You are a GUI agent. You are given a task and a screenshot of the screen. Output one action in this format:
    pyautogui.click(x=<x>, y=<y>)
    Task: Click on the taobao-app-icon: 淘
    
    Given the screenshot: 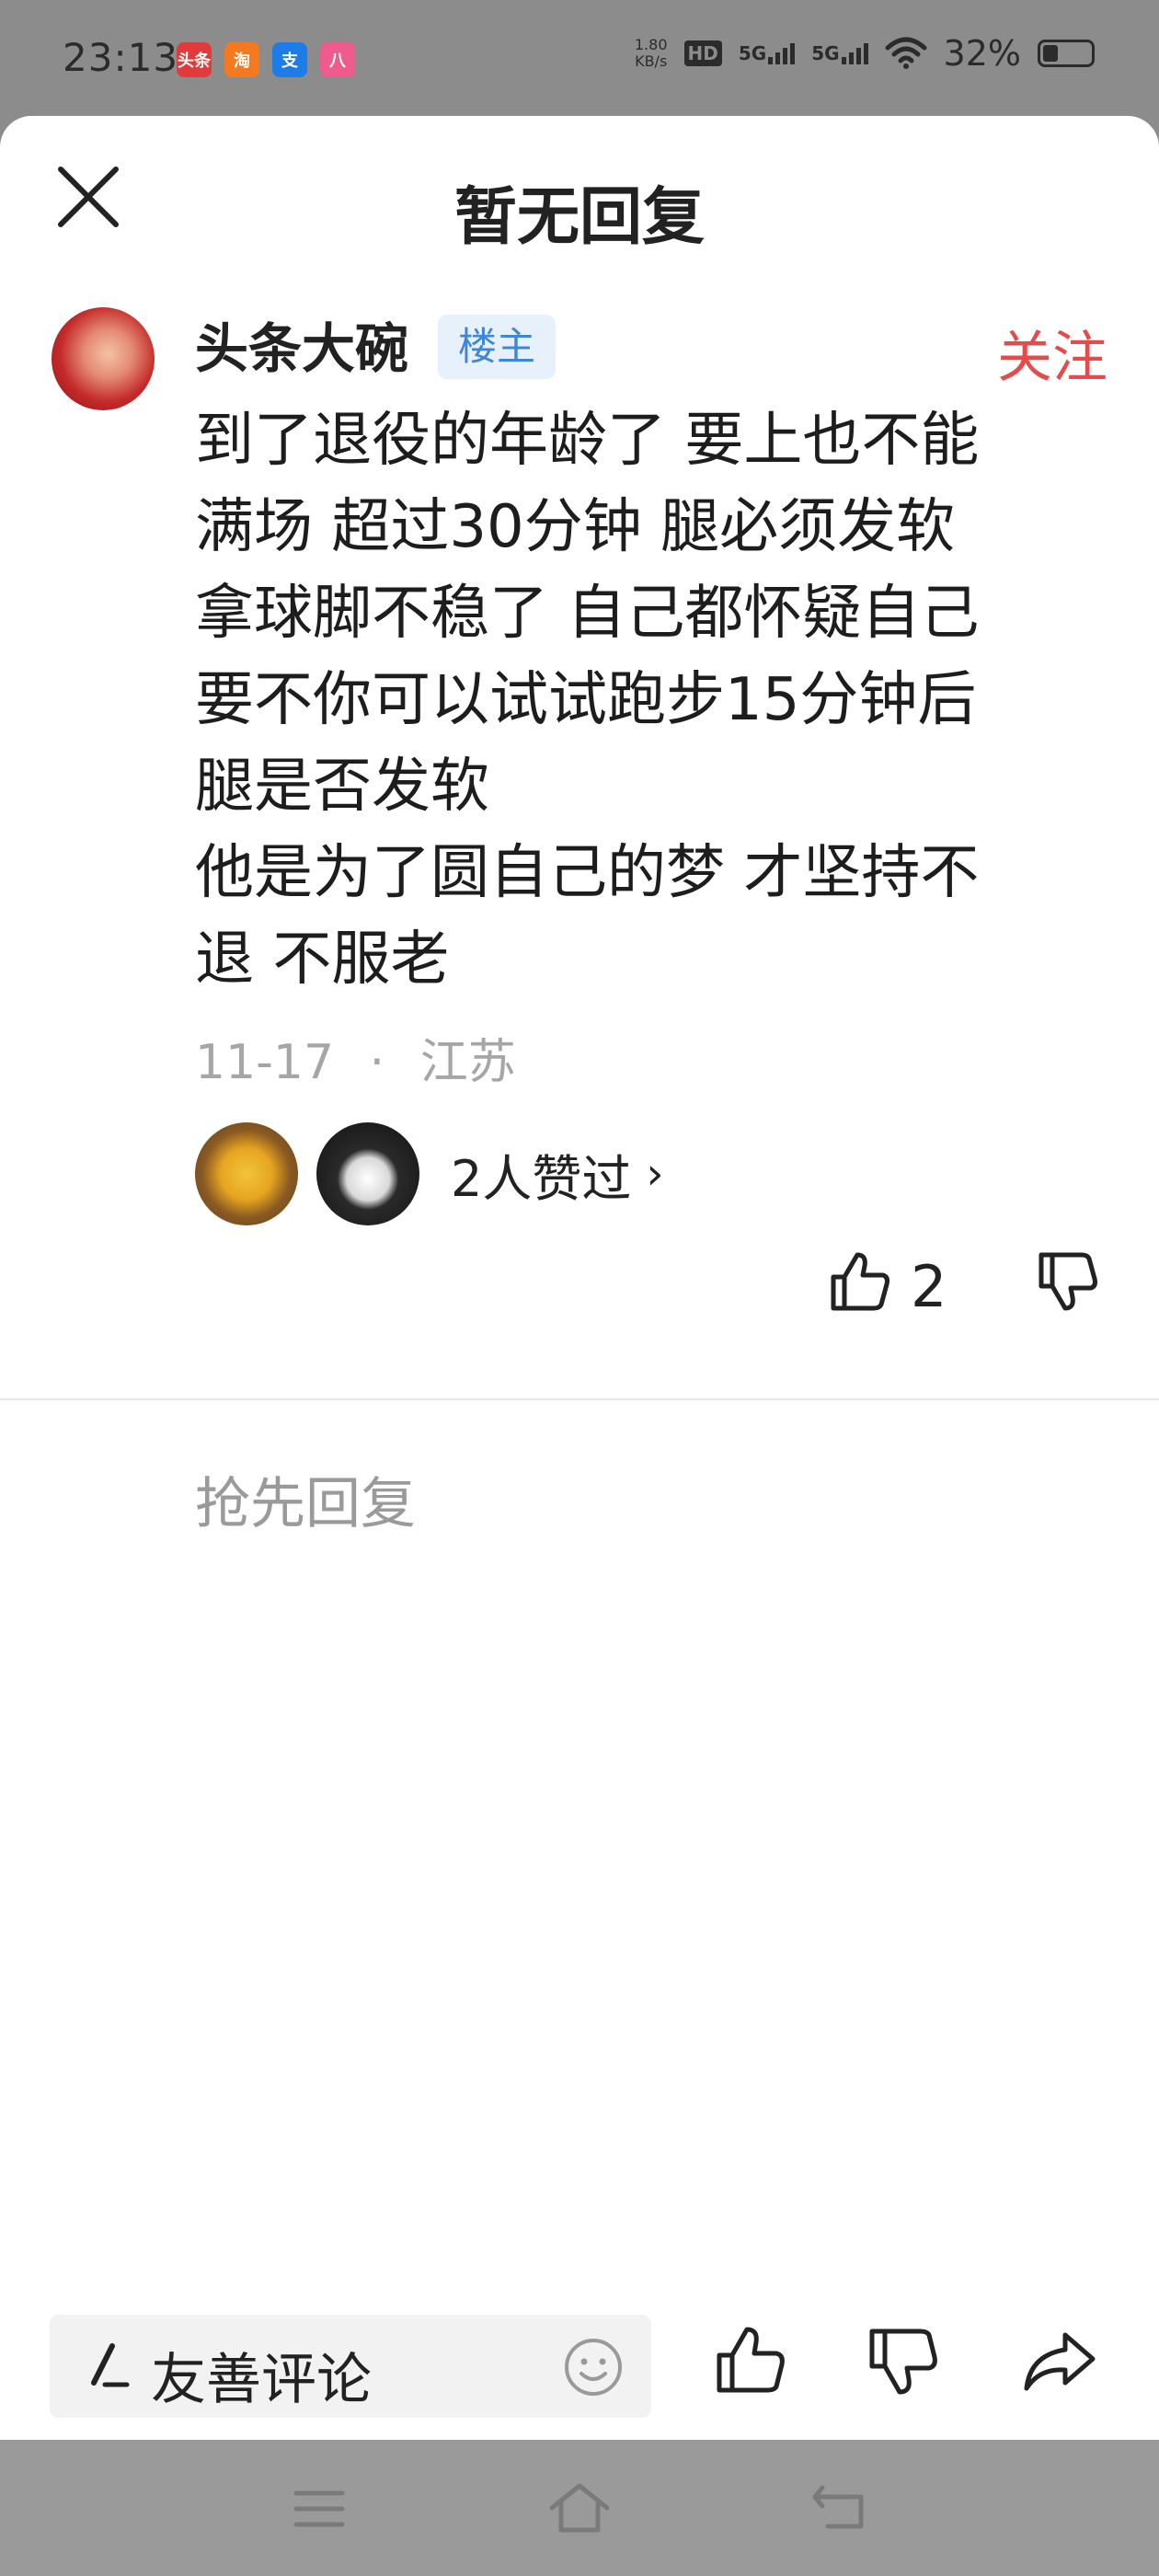 What is the action you would take?
    pyautogui.click(x=241, y=59)
    